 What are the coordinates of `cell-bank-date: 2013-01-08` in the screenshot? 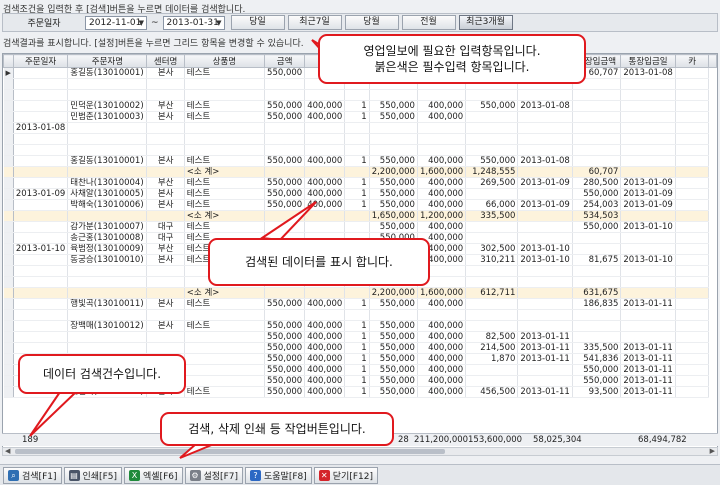 It's located at (648, 73).